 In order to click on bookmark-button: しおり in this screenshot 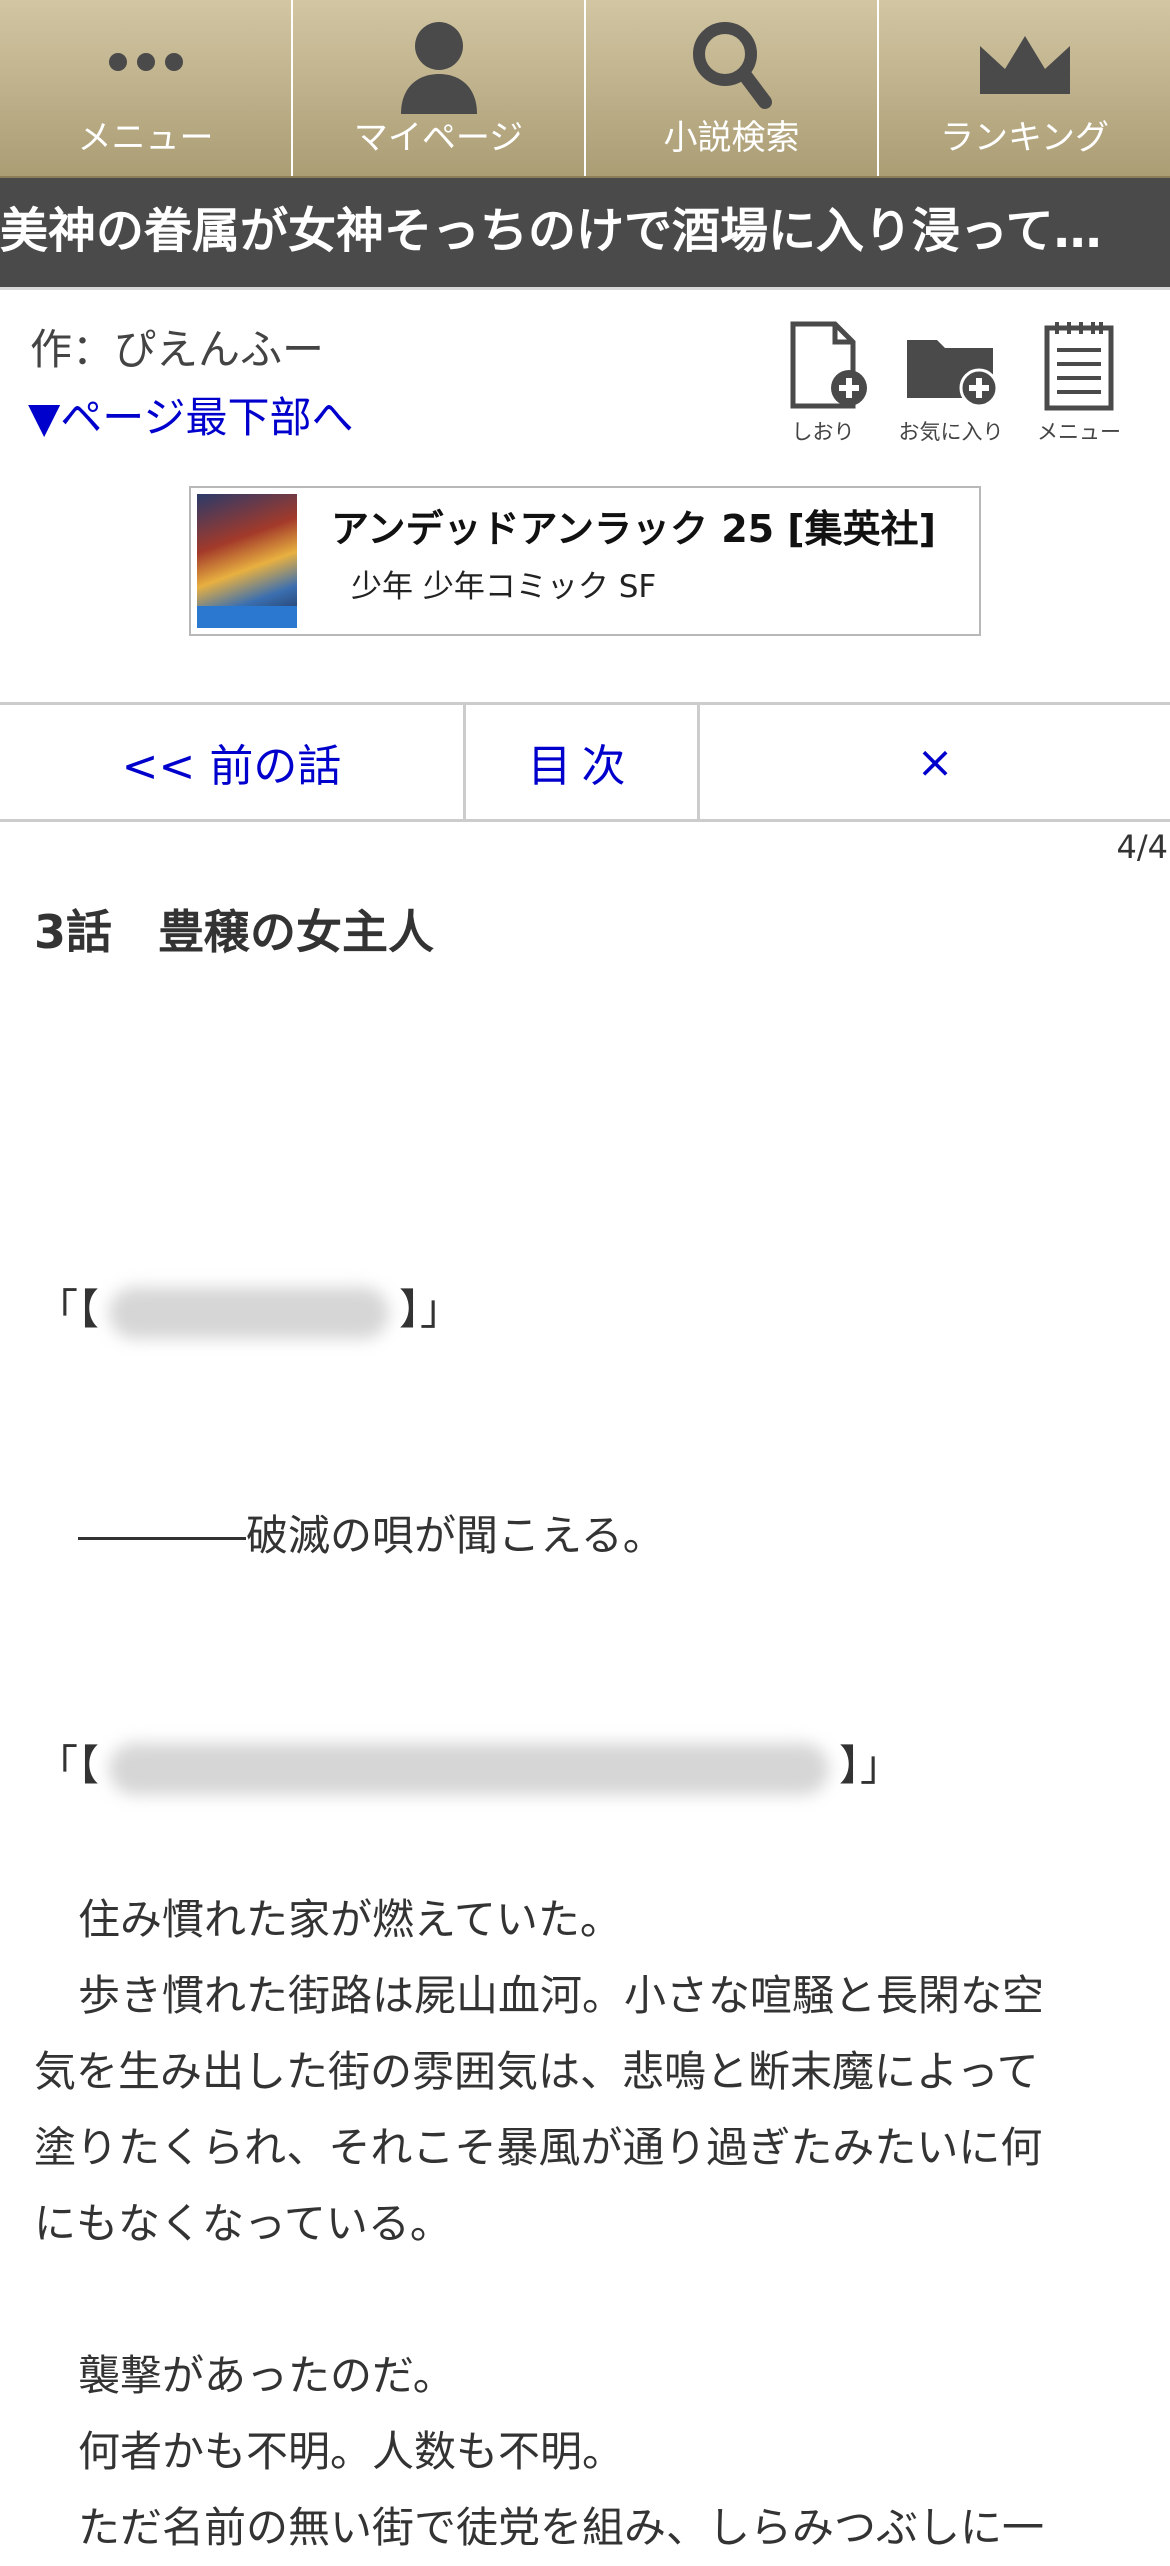, I will do `click(823, 383)`.